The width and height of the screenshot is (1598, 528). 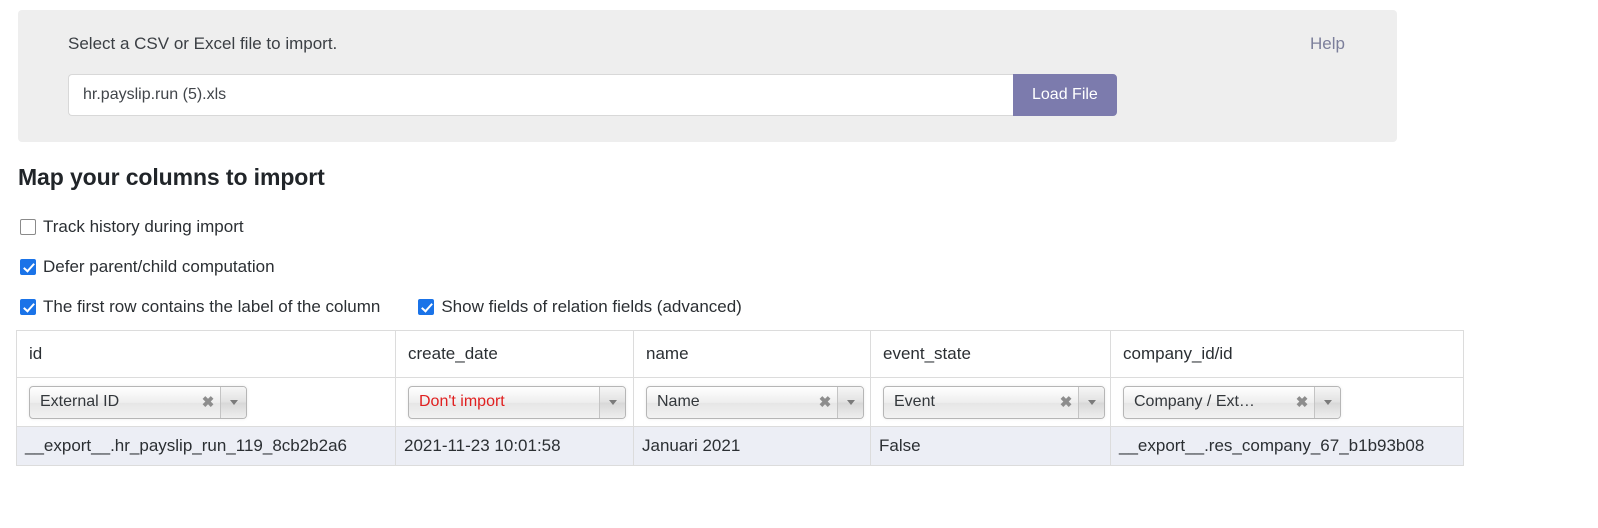 What do you see at coordinates (28, 227) in the screenshot?
I see `checkbox-track-history-icon` at bounding box center [28, 227].